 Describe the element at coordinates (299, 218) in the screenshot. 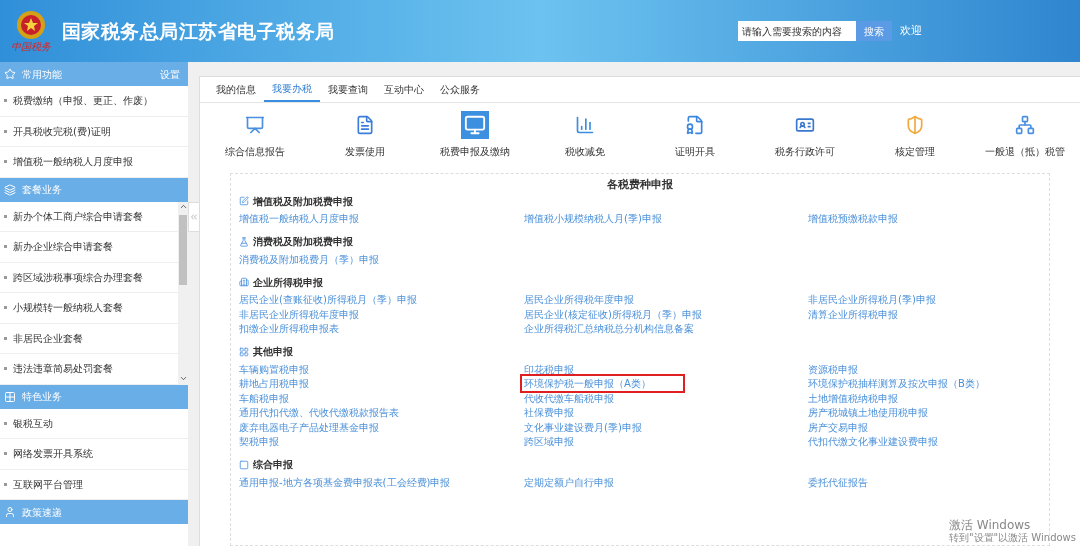

I see `filing-link: 增值税一般纳税人月度申报` at that location.